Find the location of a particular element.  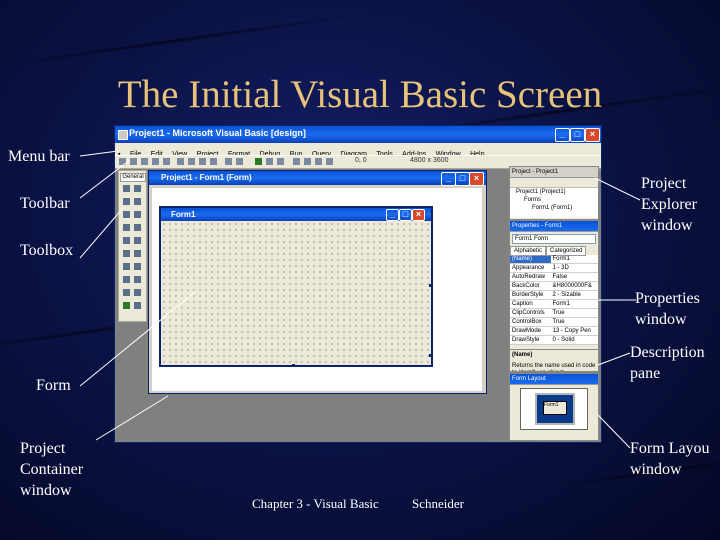

property-row: (Name) Form1 is located at coordinates (554, 259).